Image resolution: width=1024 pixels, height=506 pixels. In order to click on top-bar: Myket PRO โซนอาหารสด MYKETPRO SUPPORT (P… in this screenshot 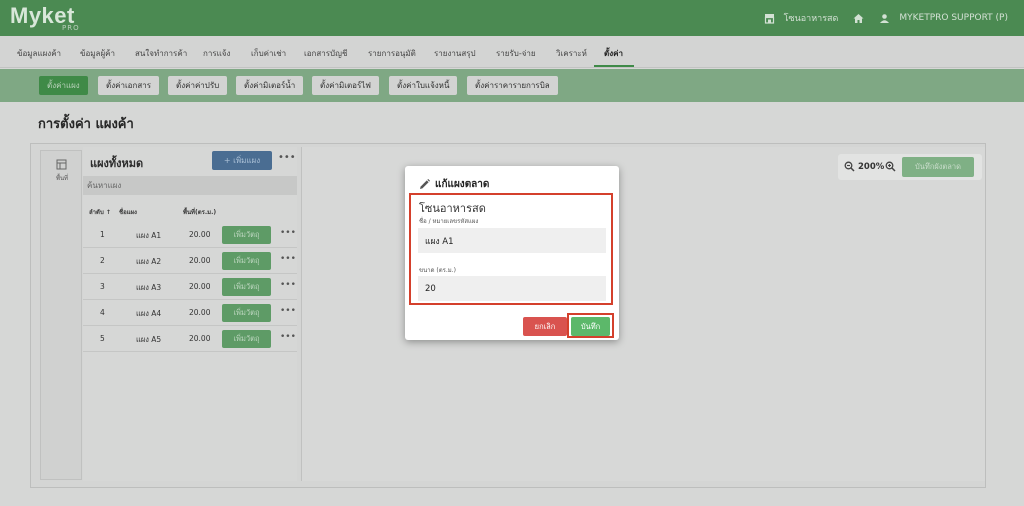, I will do `click(512, 18)`.